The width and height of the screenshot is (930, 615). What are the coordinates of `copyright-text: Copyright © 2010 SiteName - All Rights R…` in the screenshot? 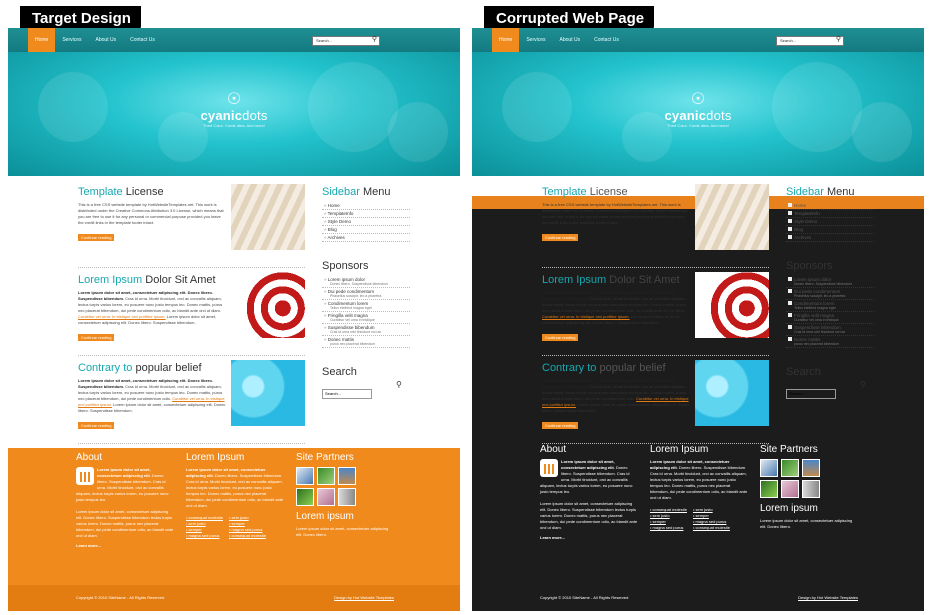 It's located at (120, 597).